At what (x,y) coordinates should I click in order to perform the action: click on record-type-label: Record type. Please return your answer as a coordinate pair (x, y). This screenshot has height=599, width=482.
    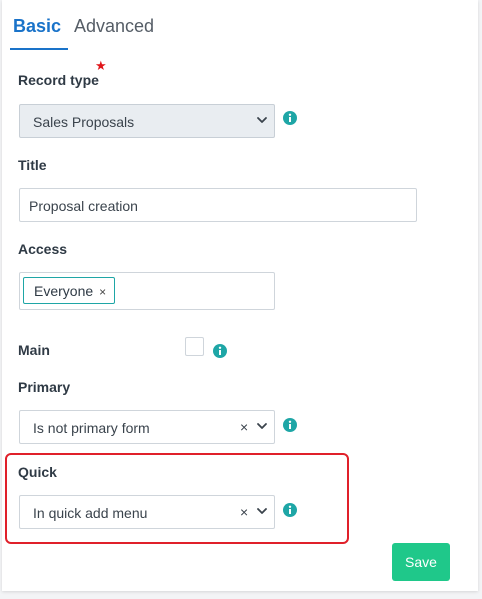
    Looking at the image, I should click on (58, 80).